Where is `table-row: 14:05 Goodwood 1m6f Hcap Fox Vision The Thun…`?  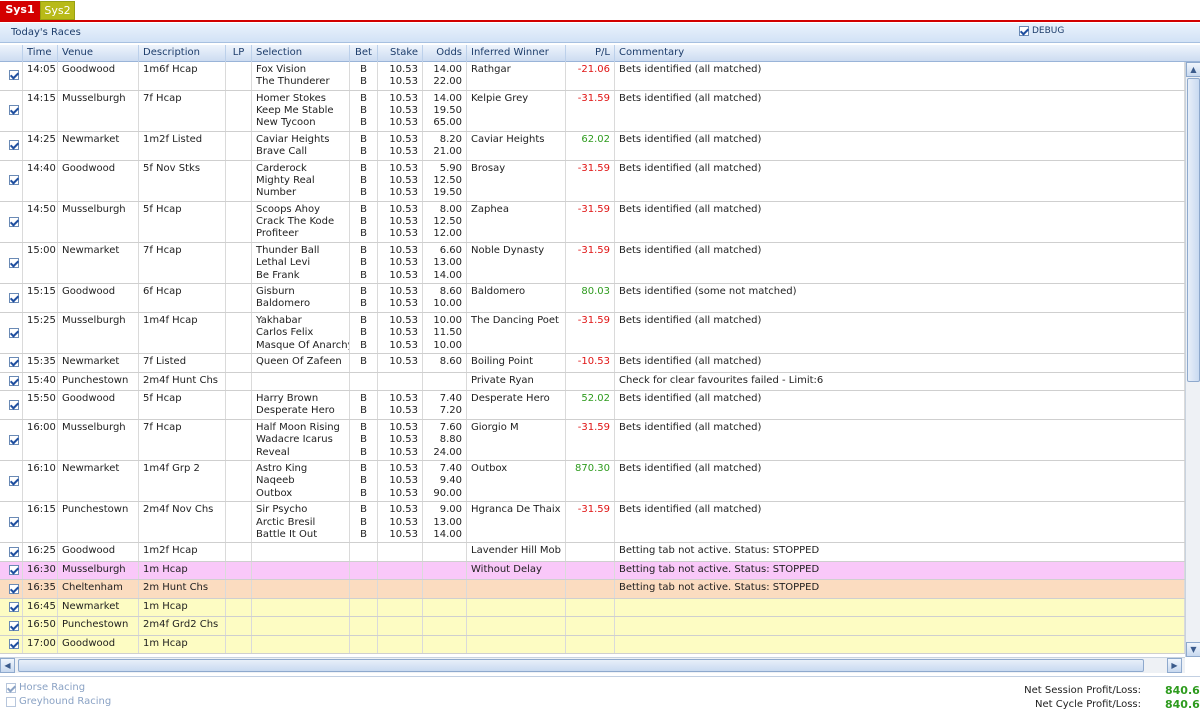
table-row: 14:05 Goodwood 1m6f Hcap Fox Vision The Thun… is located at coordinates (592, 76).